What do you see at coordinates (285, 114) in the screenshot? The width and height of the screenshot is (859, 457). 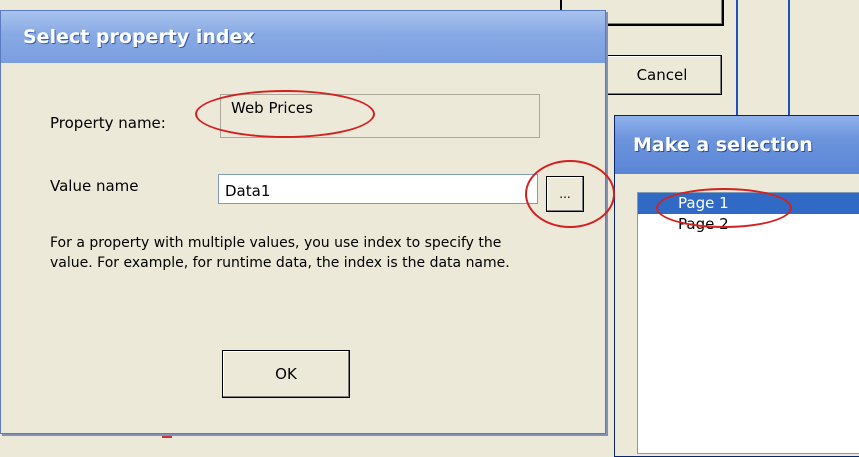 I see `annotation-ellipse-property-name` at bounding box center [285, 114].